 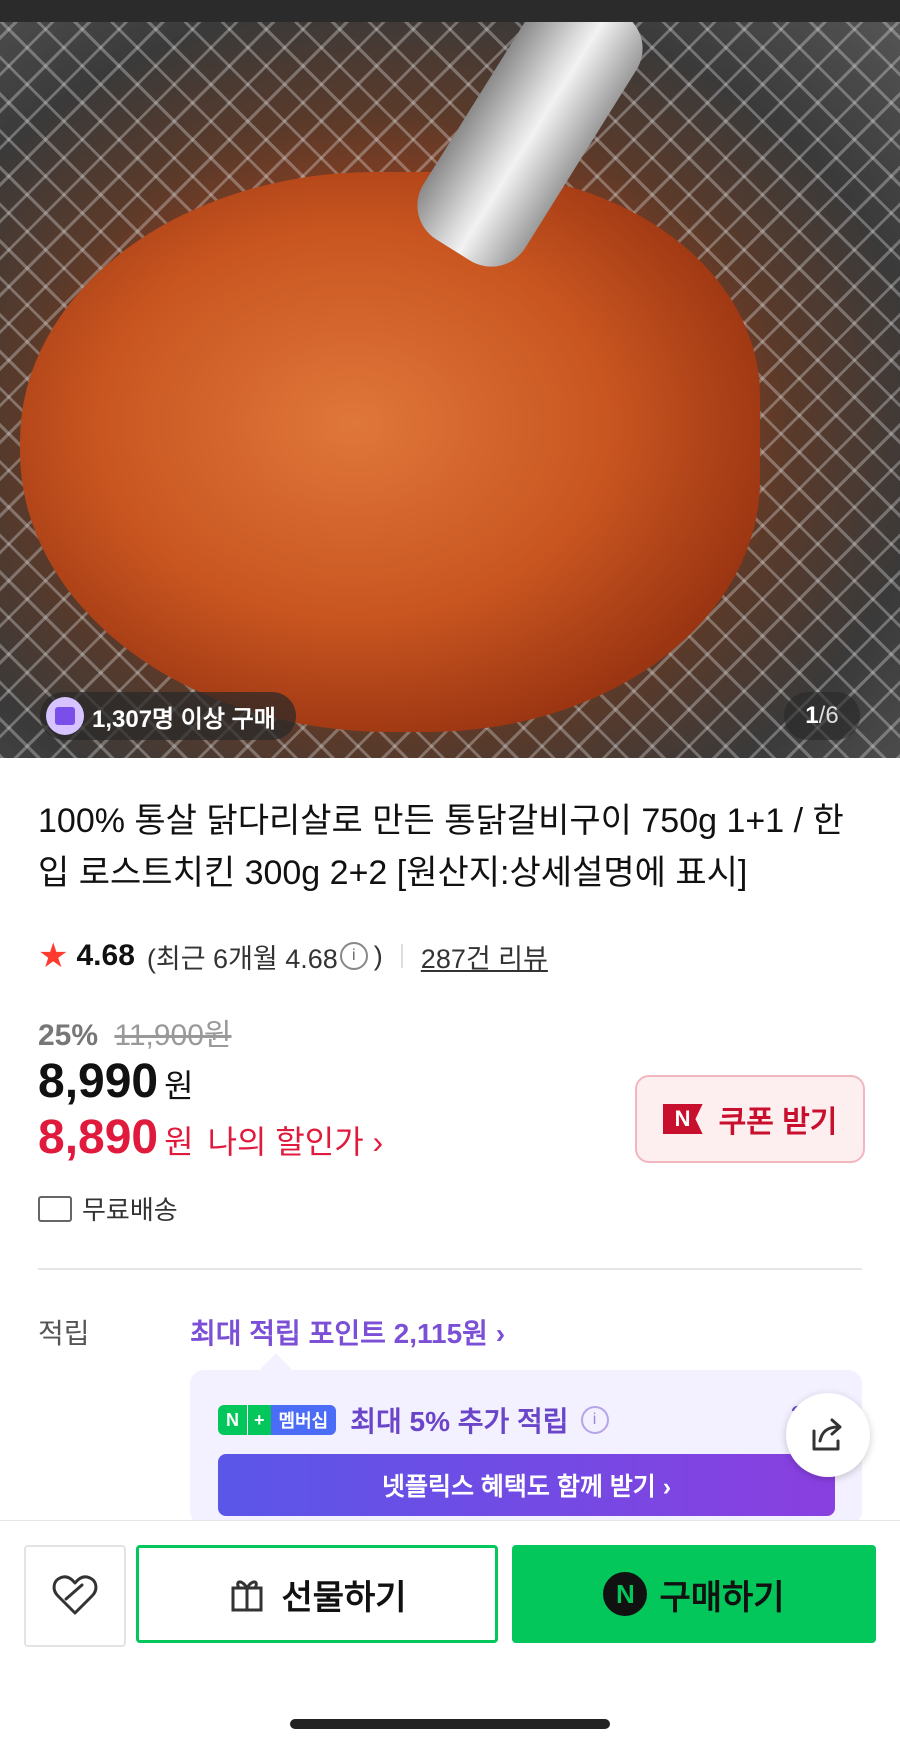 I want to click on membership-text: 최대 5% 추가 적립, so click(x=459, y=1421).